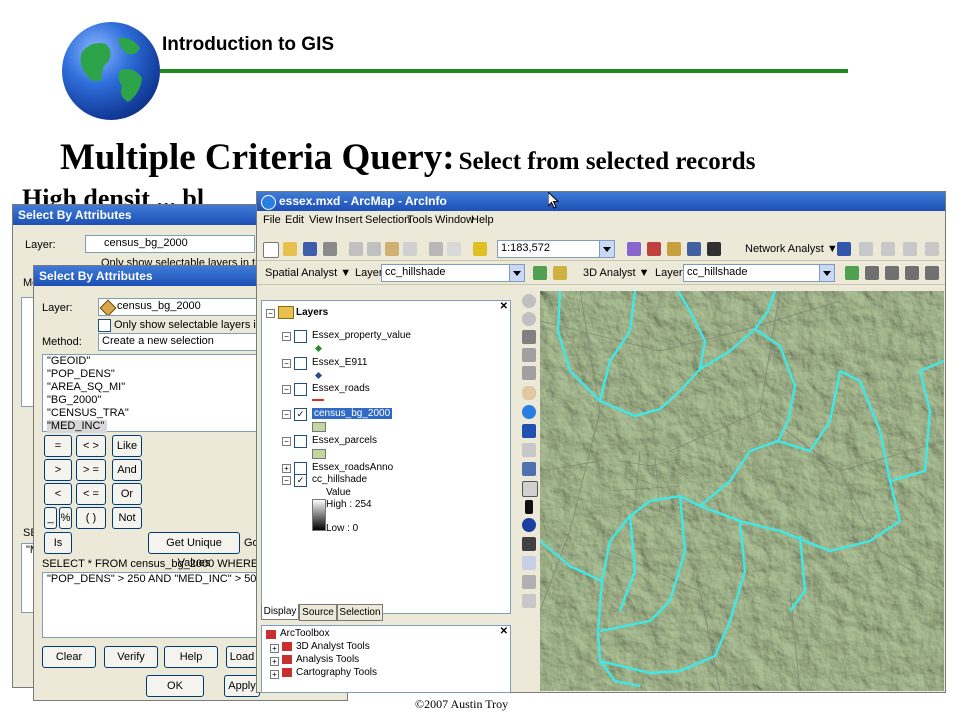 This screenshot has width=960, height=720. I want to click on command-line-icon, so click(694, 249).